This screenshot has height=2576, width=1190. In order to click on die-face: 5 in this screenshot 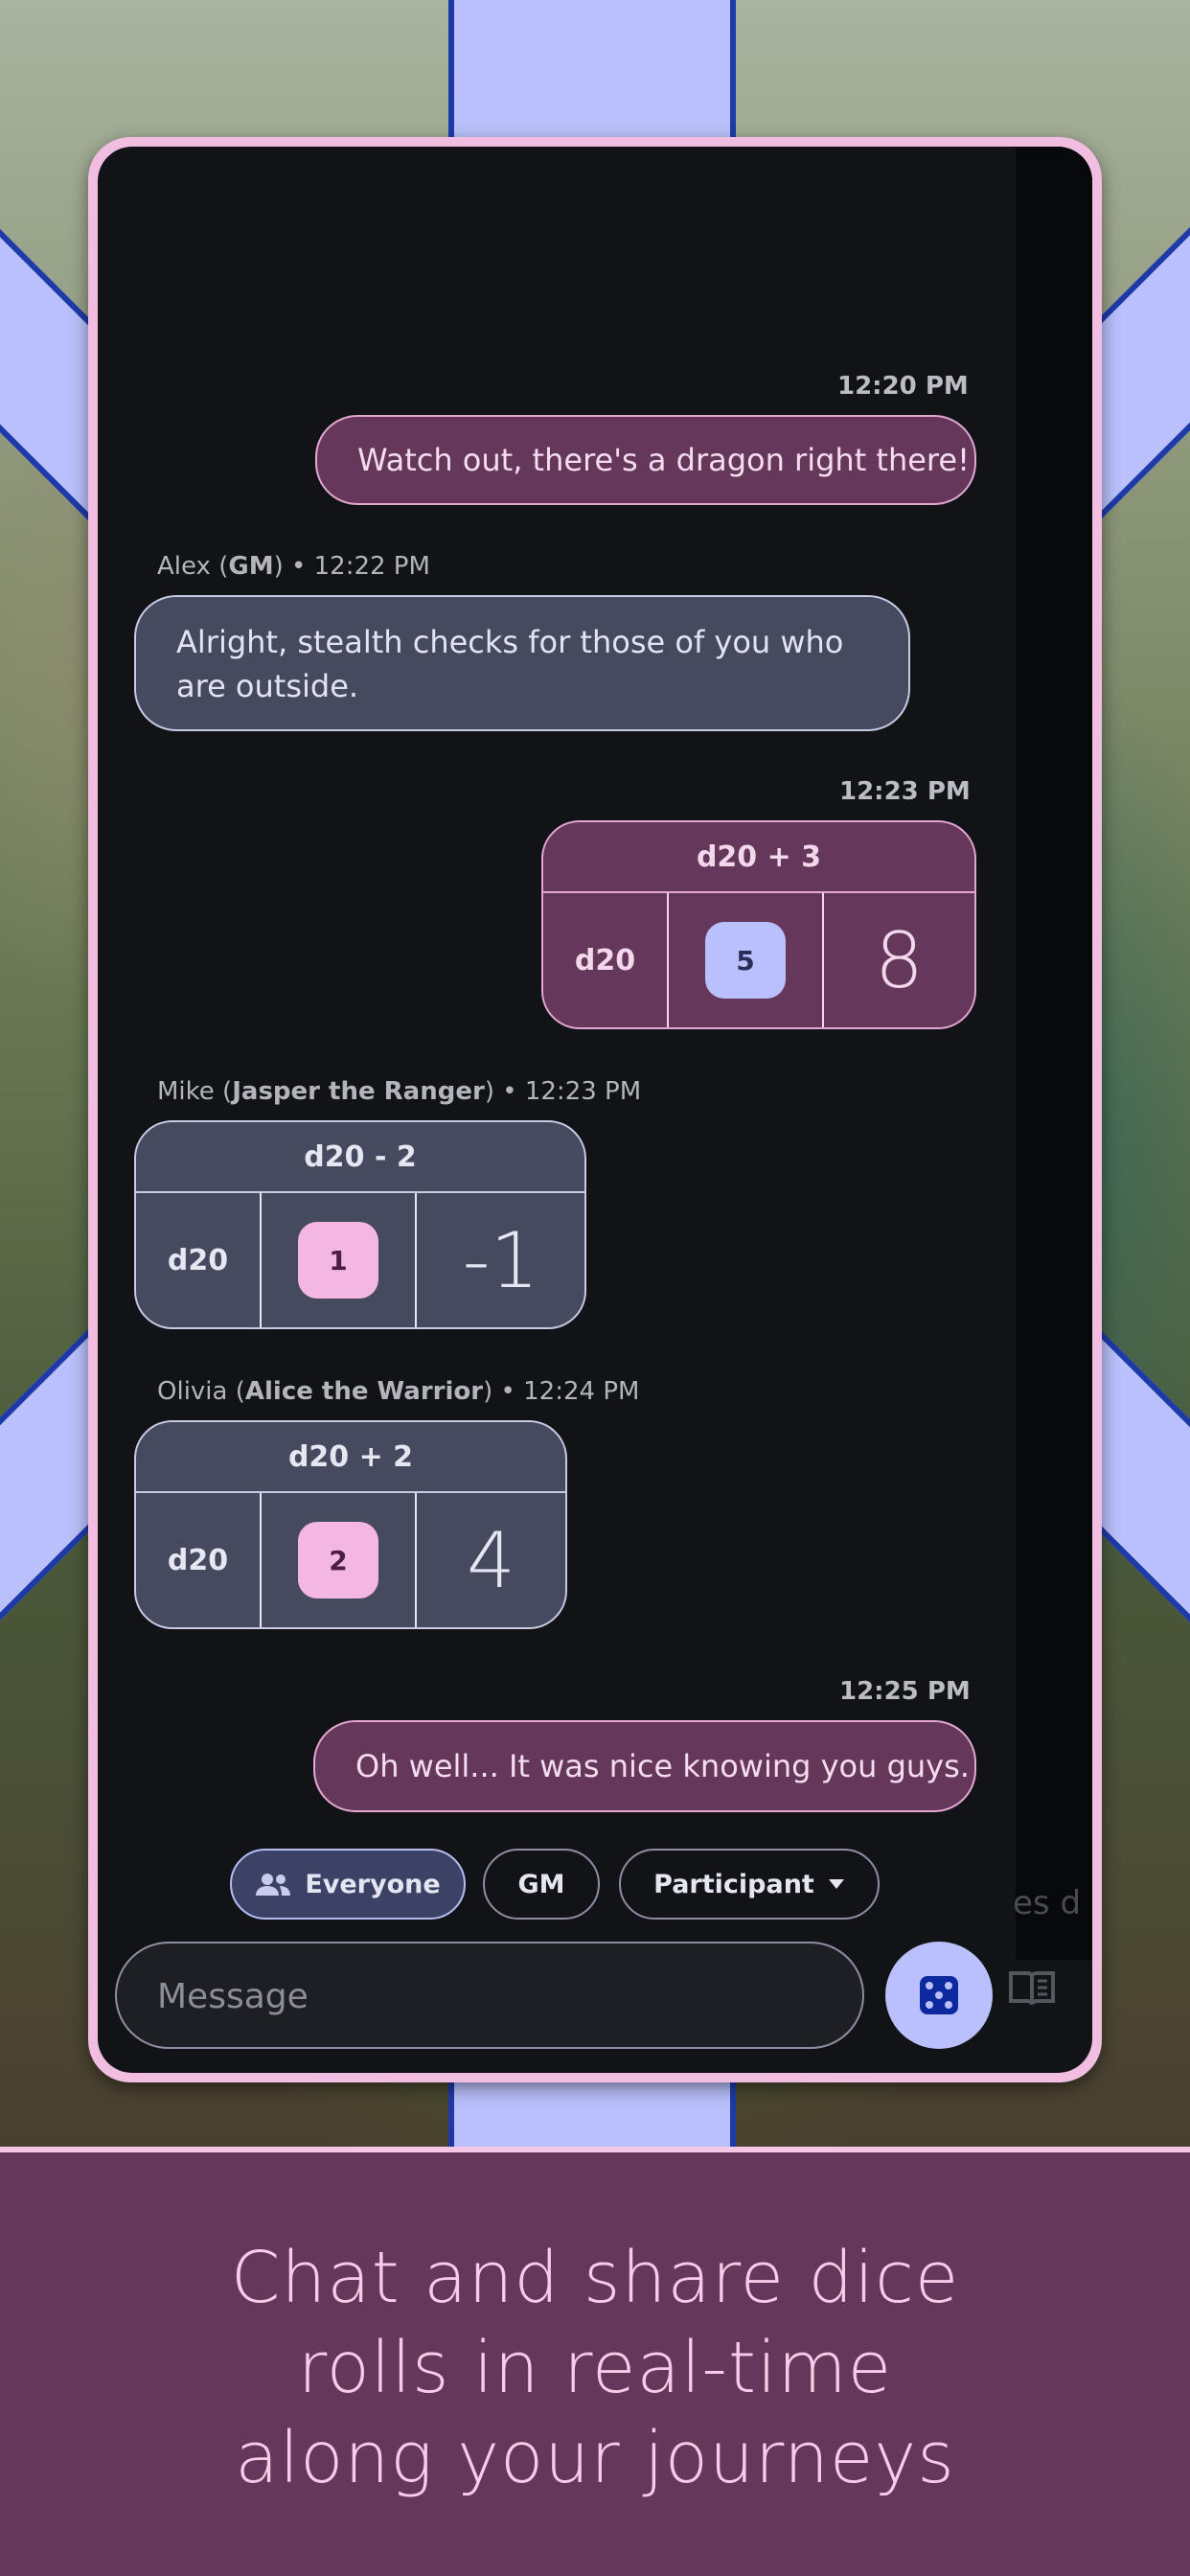, I will do `click(746, 960)`.